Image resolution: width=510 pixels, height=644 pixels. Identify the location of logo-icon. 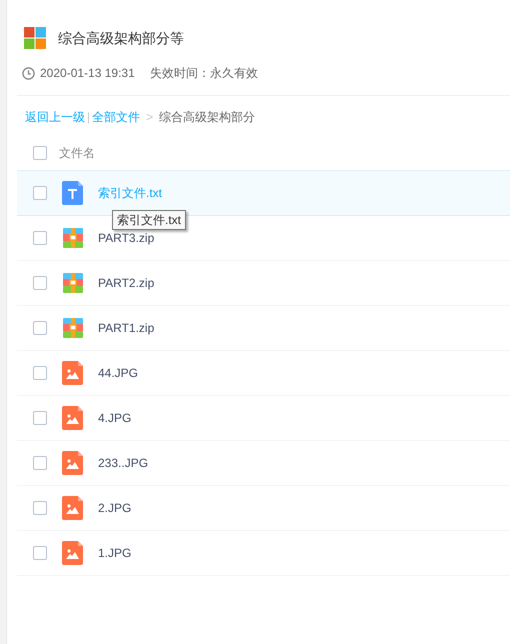
(35, 38).